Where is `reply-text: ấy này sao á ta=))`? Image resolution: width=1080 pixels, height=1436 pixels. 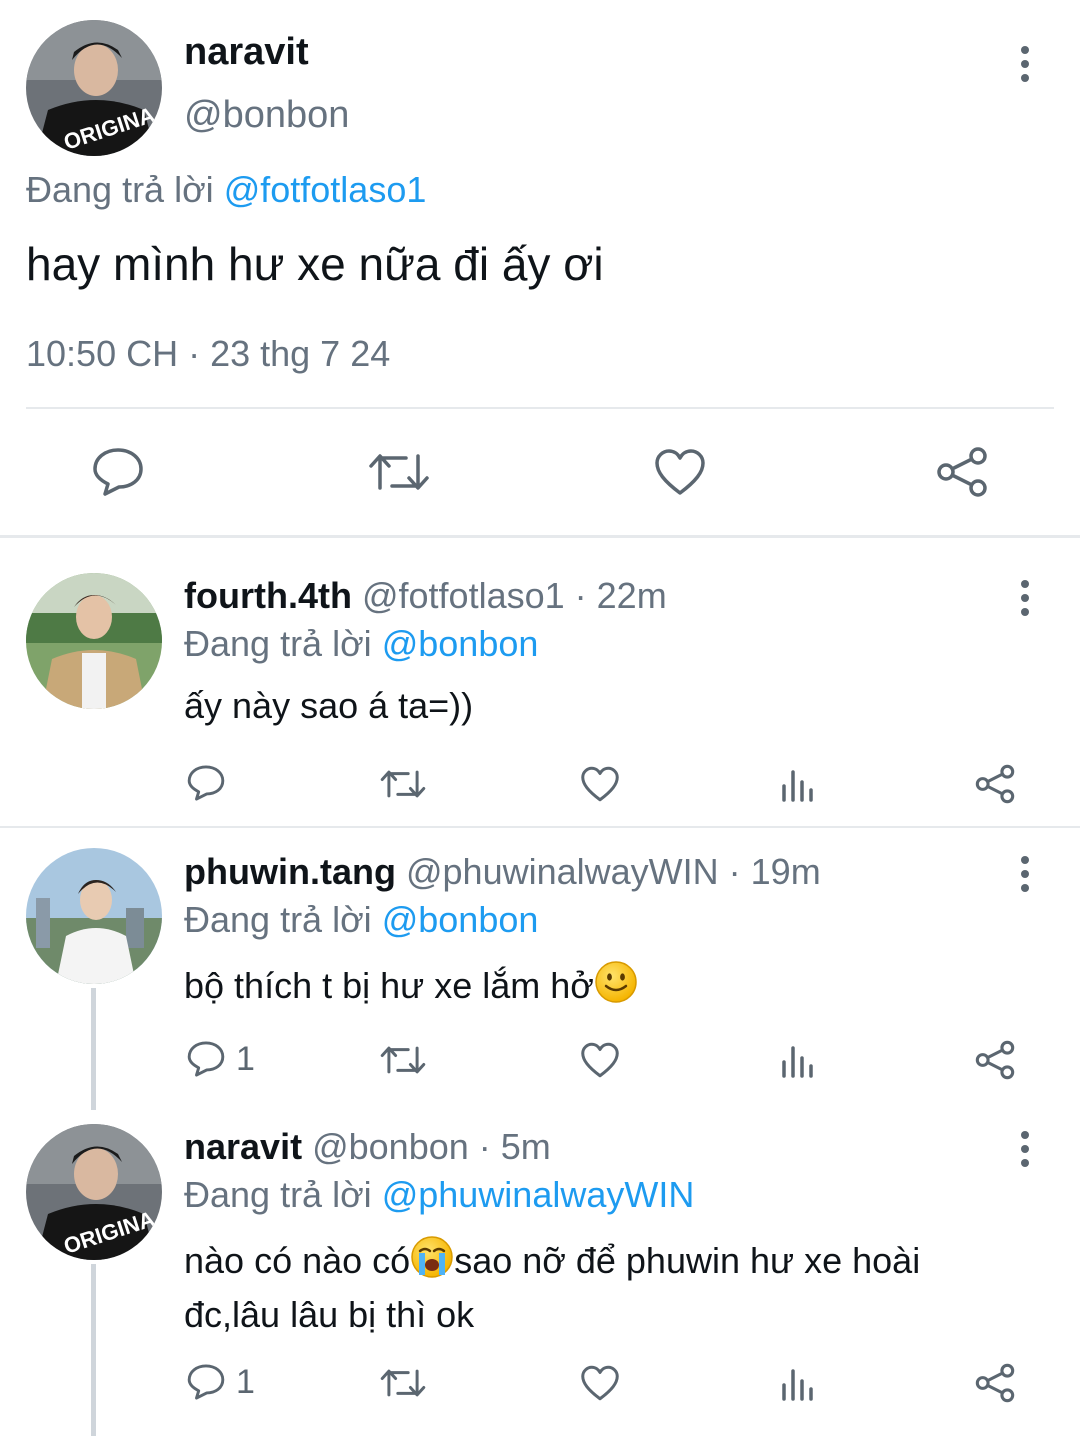 reply-text: ấy này sao á ta=)) is located at coordinates (329, 705).